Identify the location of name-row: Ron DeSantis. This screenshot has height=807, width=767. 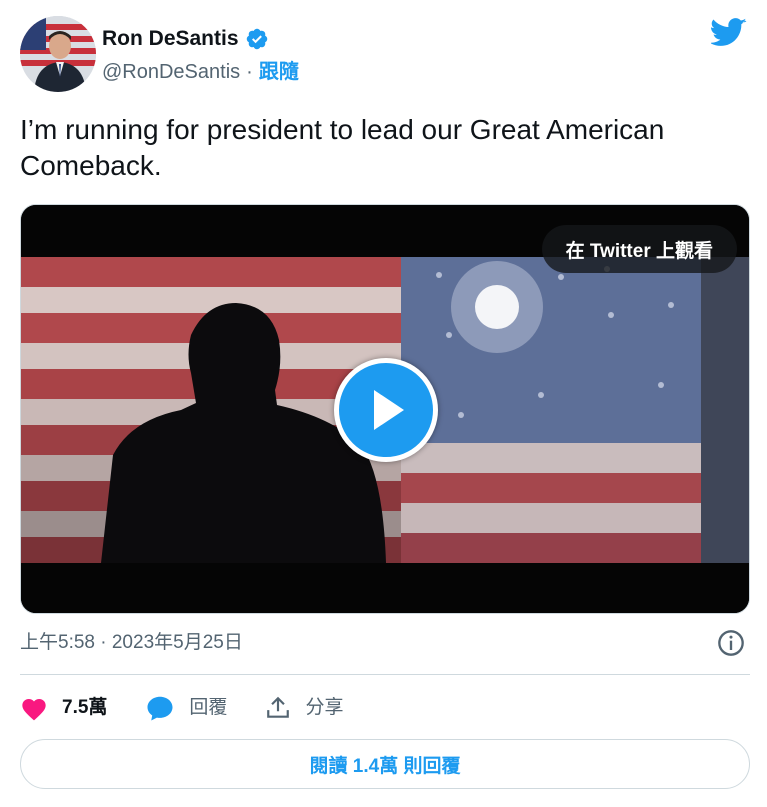
(200, 39).